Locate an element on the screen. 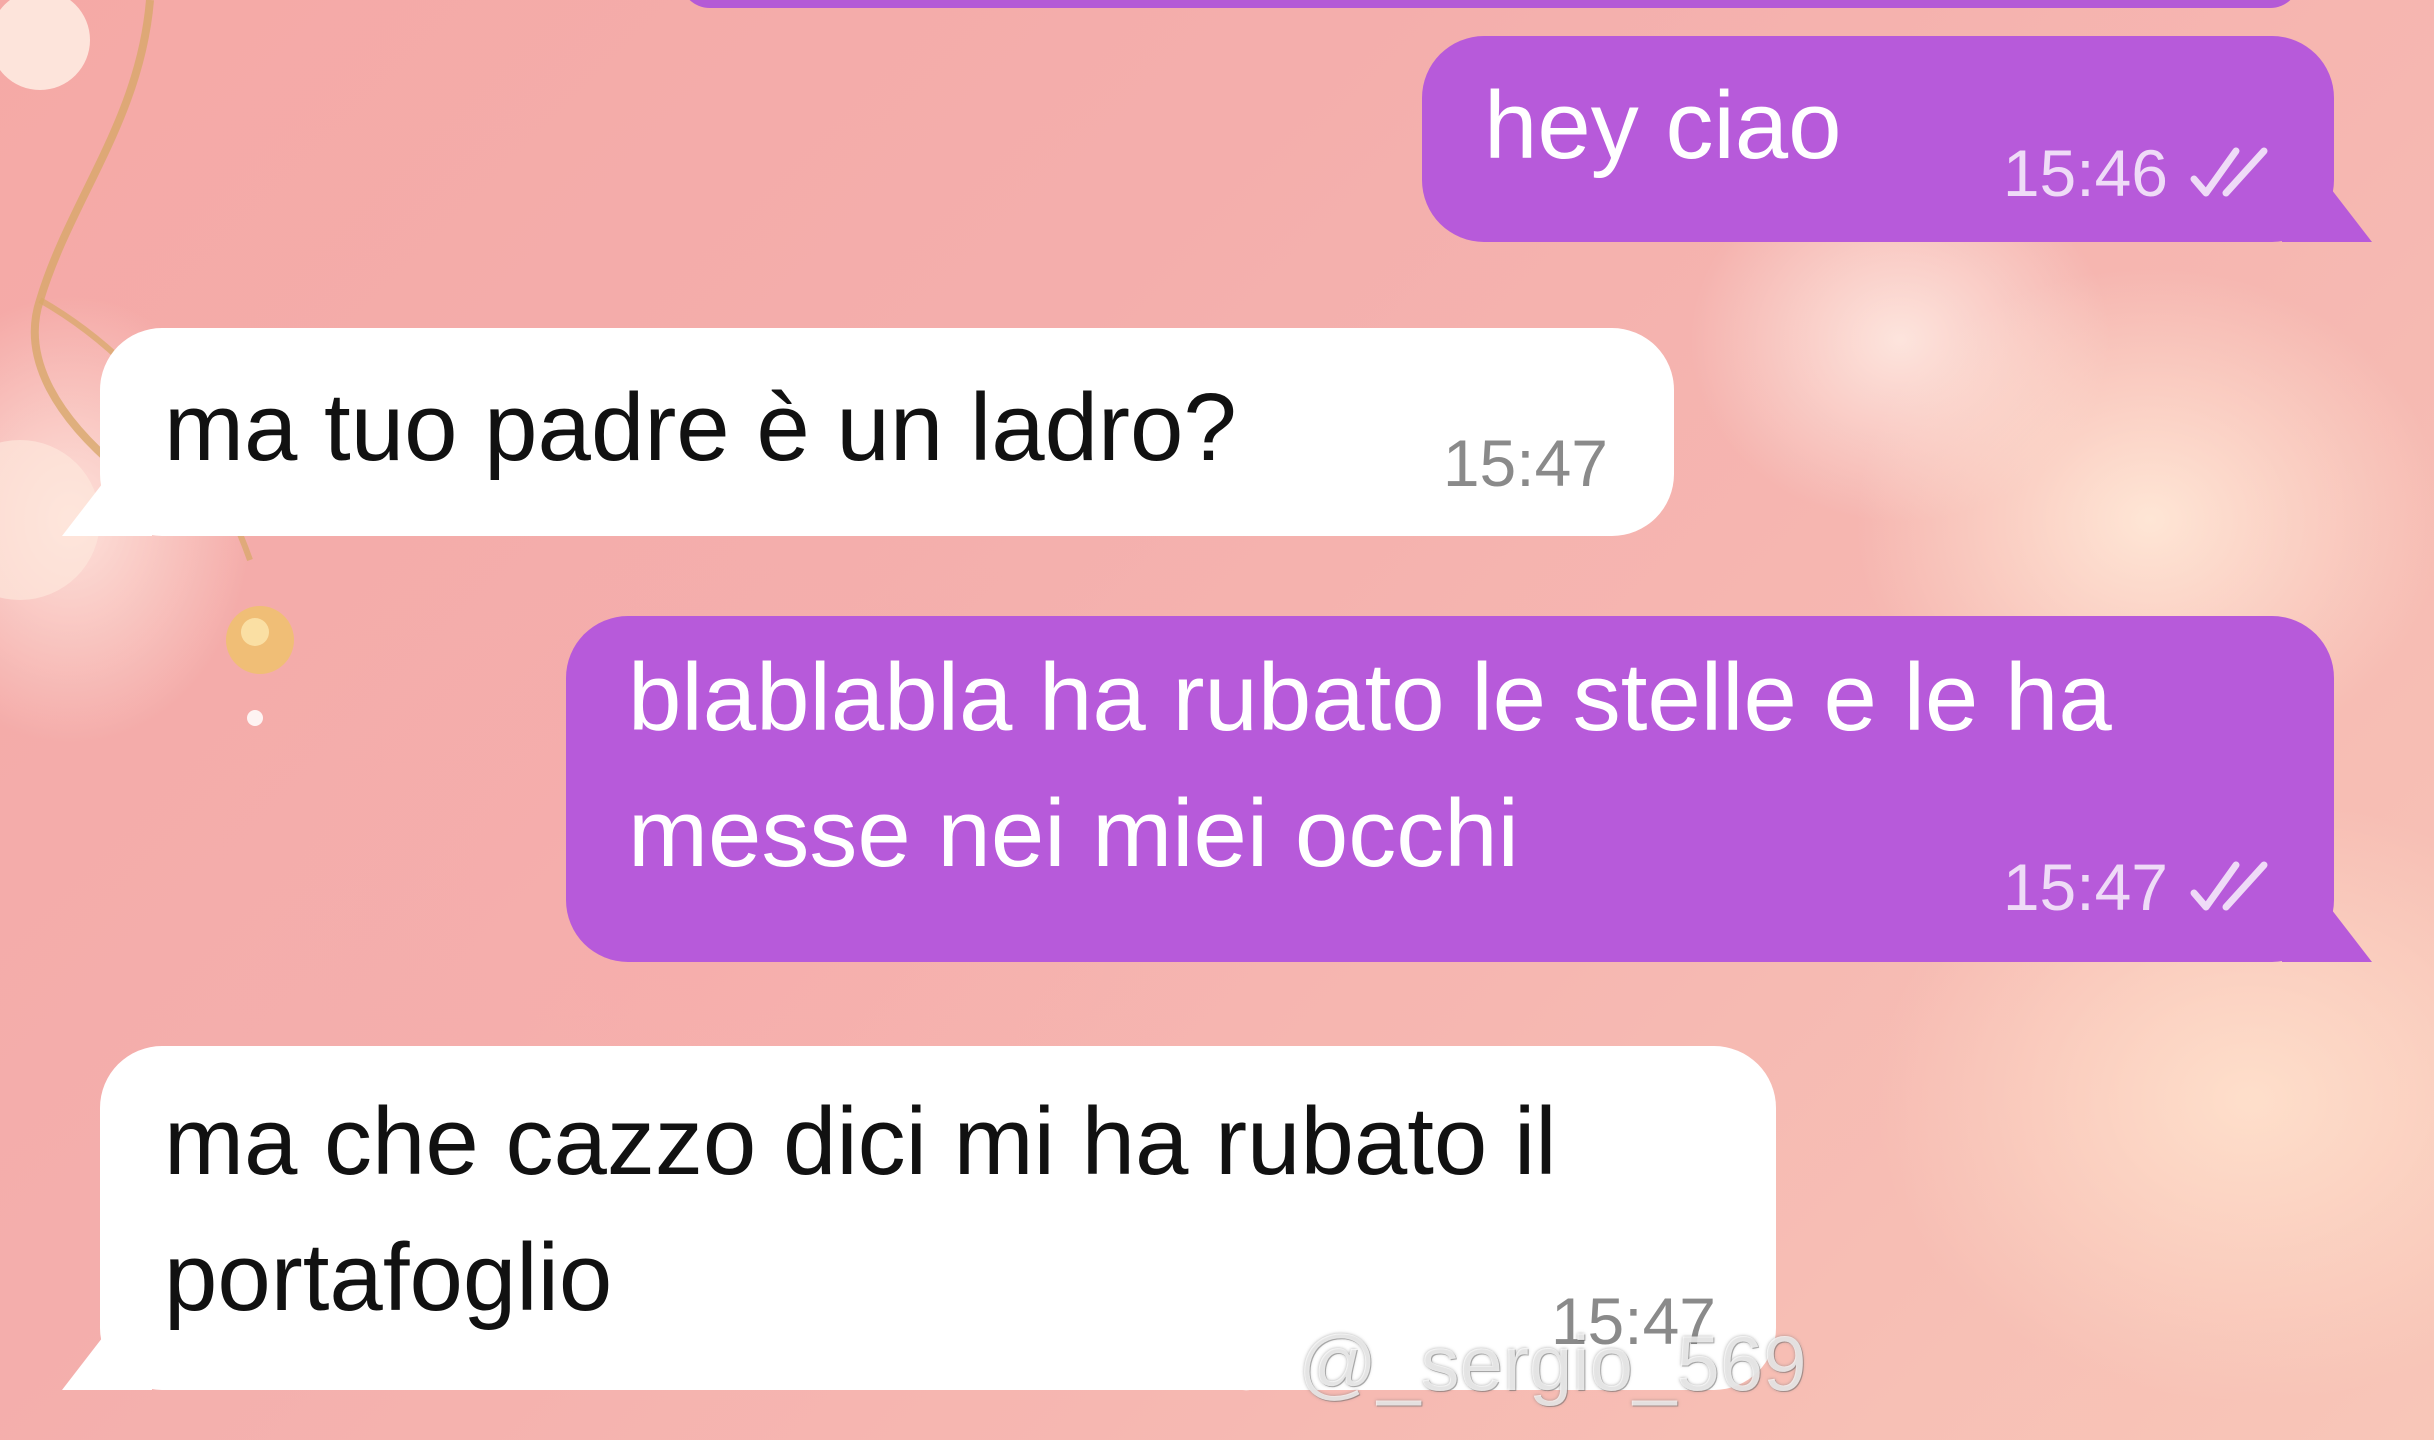 The height and width of the screenshot is (1440, 2434). message-bubble-incoming: ma tuo padre è un ladro? 15:47 is located at coordinates (887, 432).